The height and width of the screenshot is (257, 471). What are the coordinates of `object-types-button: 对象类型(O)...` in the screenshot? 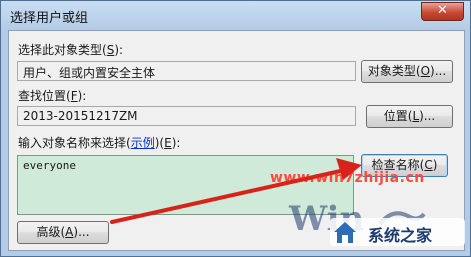 It's located at (407, 71).